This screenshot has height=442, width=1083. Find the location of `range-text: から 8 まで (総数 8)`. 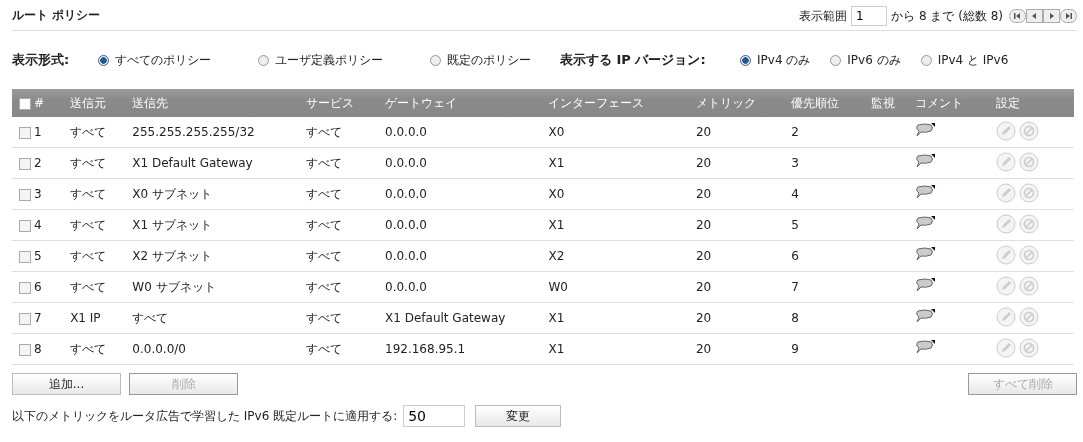

range-text: から 8 まで (総数 8) is located at coordinates (947, 16).